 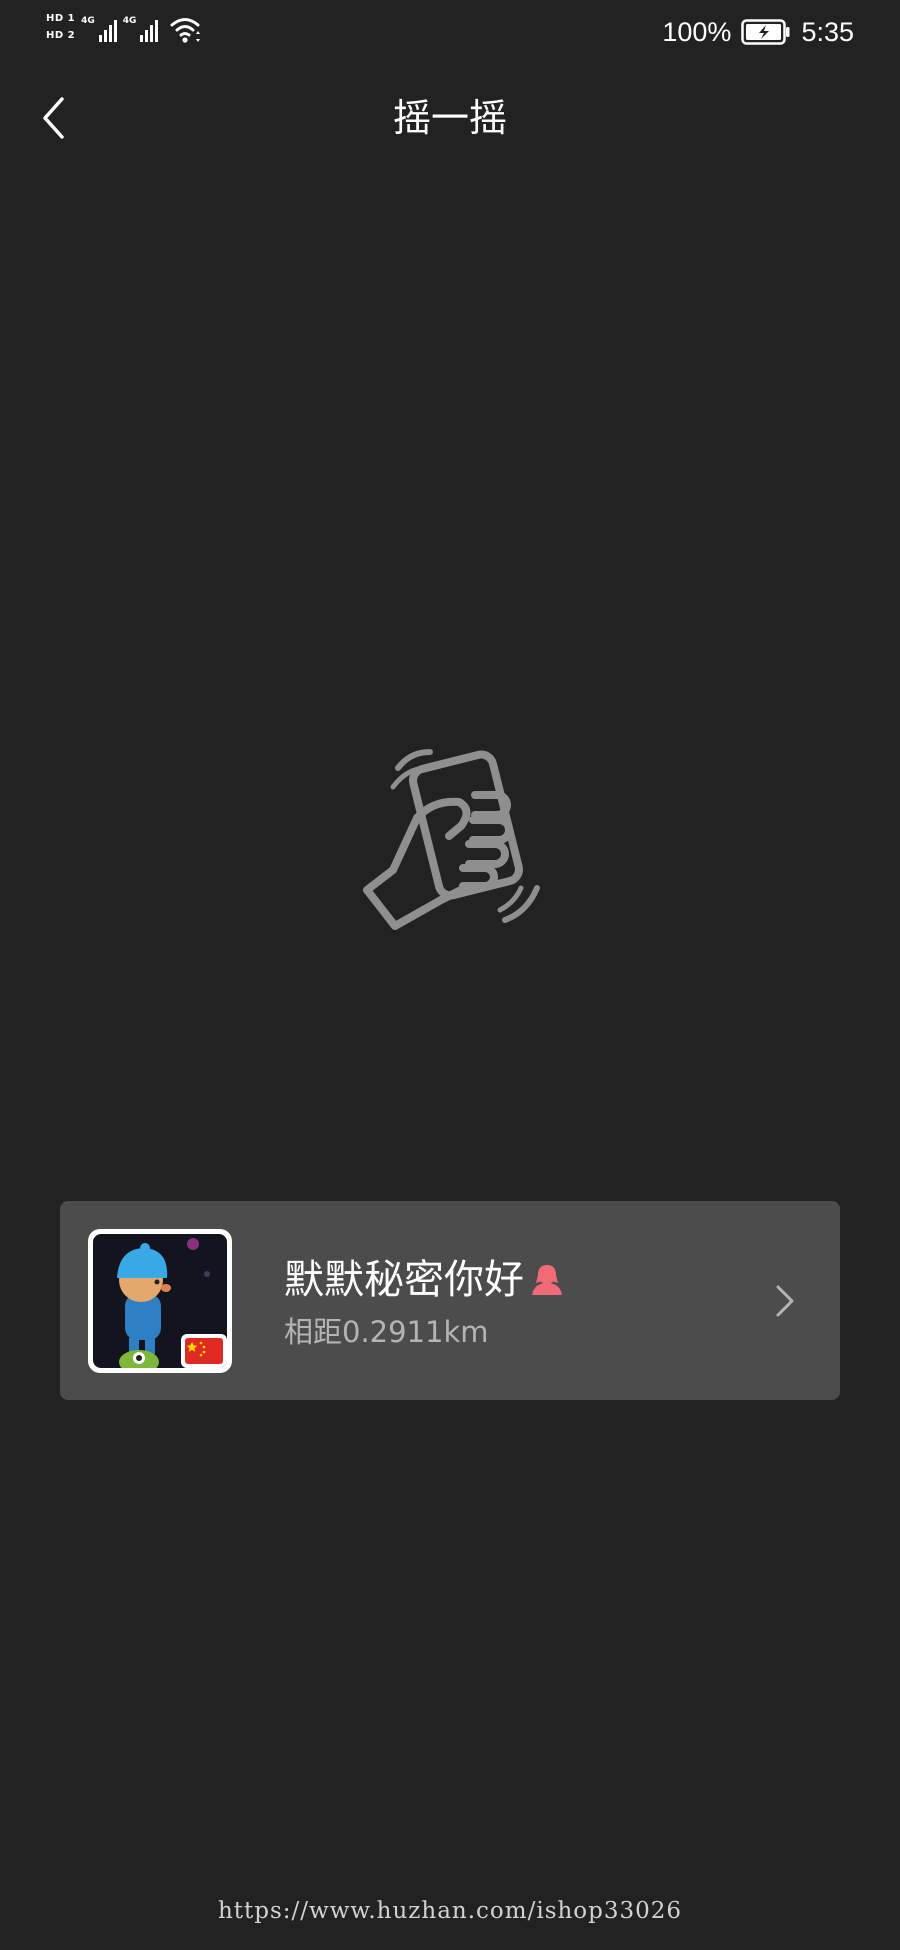 I want to click on battery-charging-icon, so click(x=765, y=32).